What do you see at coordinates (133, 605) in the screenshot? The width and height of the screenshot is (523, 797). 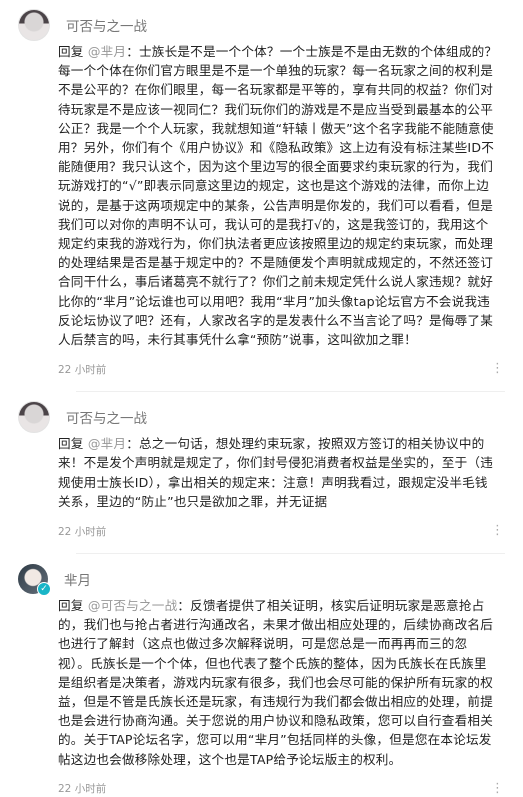 I see `mention-link: @可否与之一战` at bounding box center [133, 605].